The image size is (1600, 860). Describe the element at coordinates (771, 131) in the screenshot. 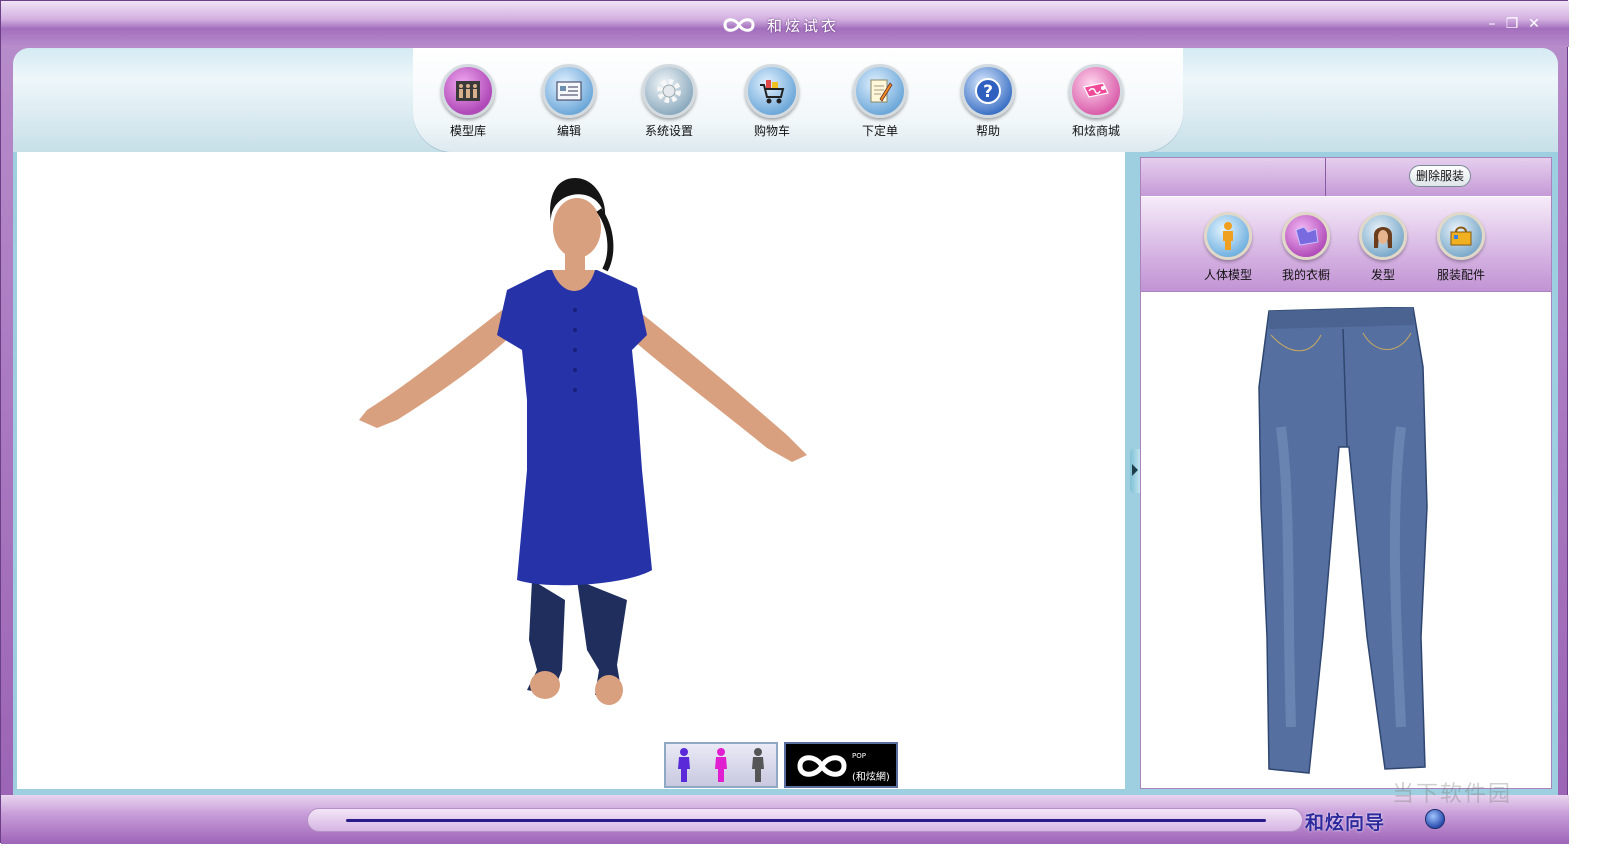

I see `toolbar-label: 购物车` at that location.